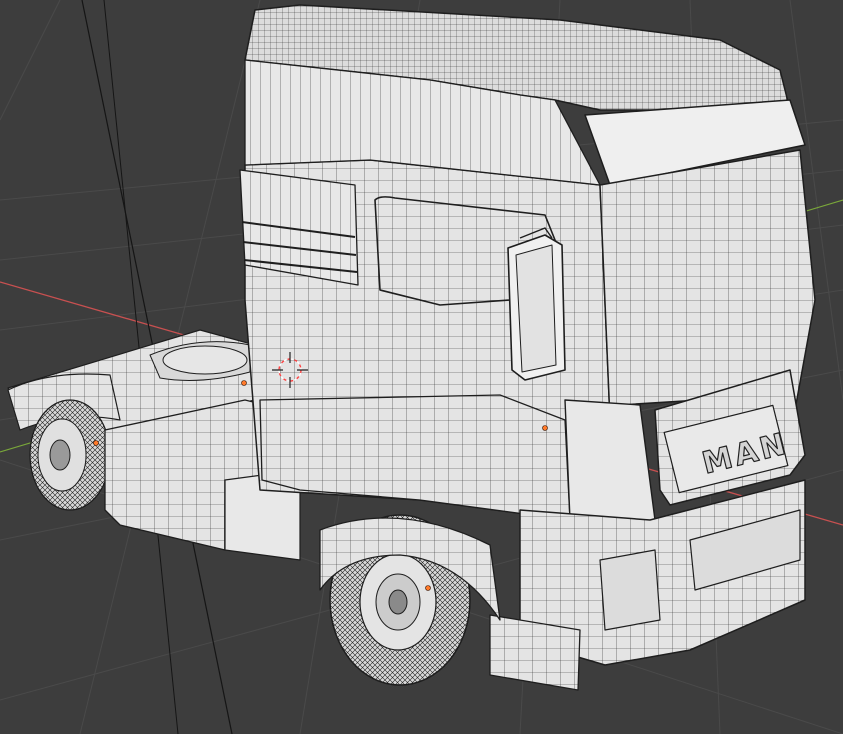 Image resolution: width=843 pixels, height=734 pixels. What do you see at coordinates (299, 227) in the screenshot?
I see `cab-vents` at bounding box center [299, 227].